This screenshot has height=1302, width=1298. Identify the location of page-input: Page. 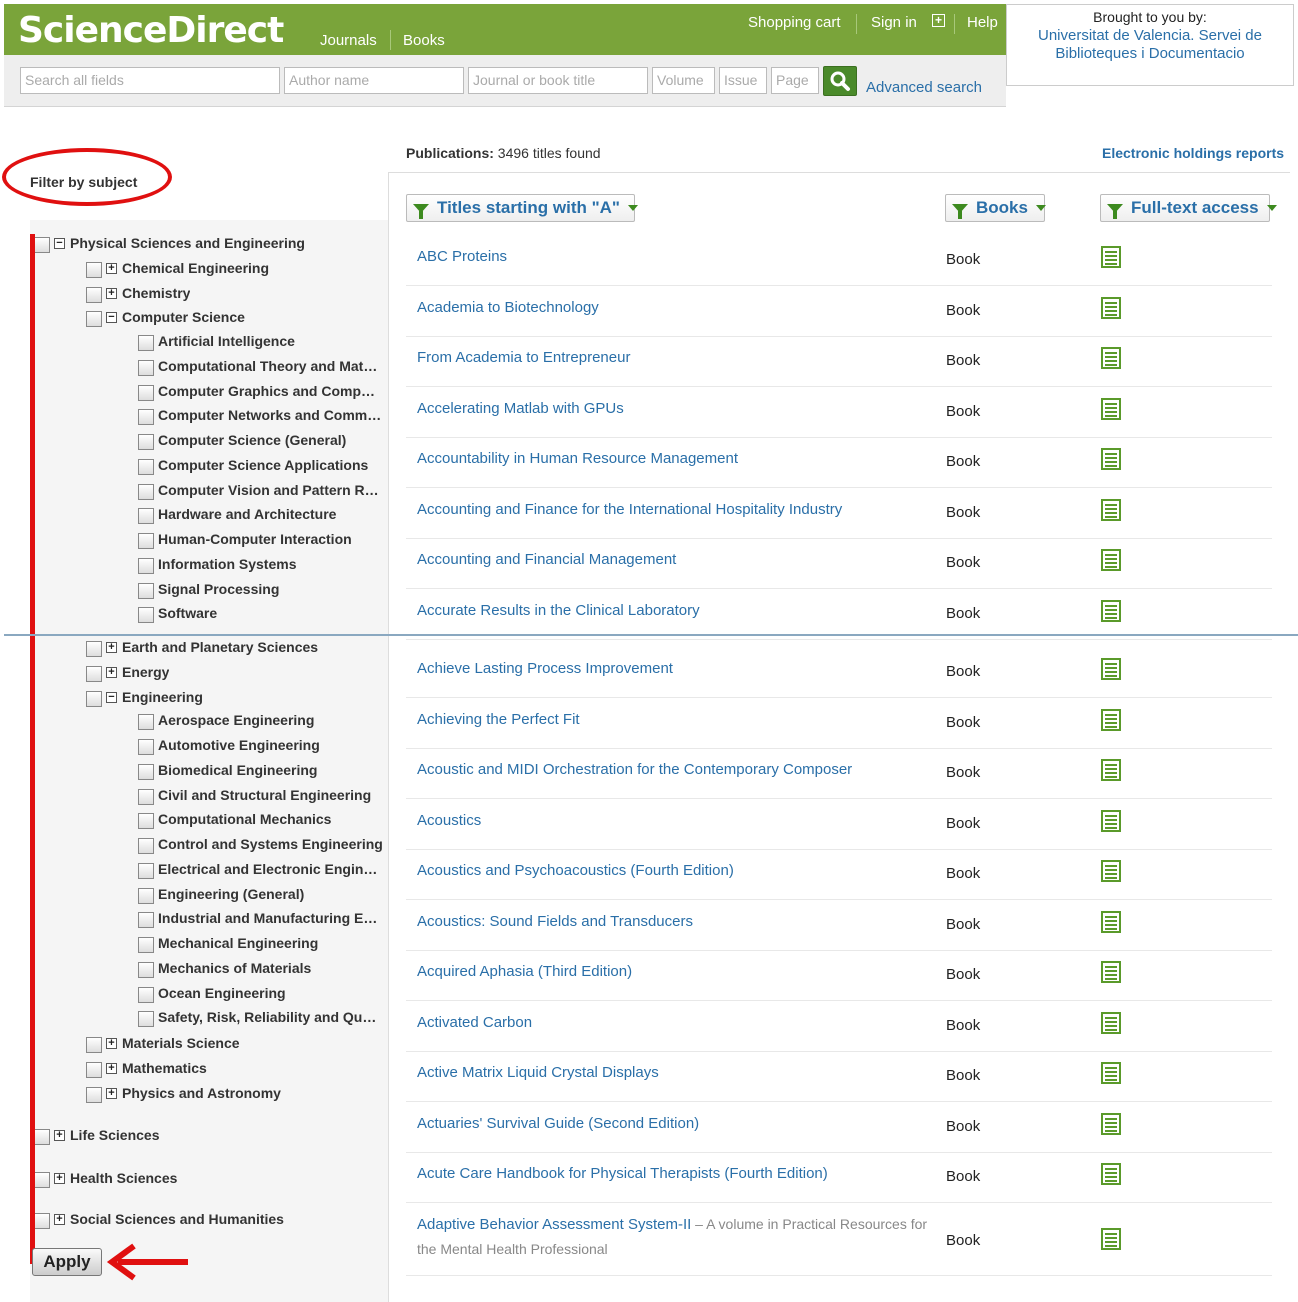
(795, 80).